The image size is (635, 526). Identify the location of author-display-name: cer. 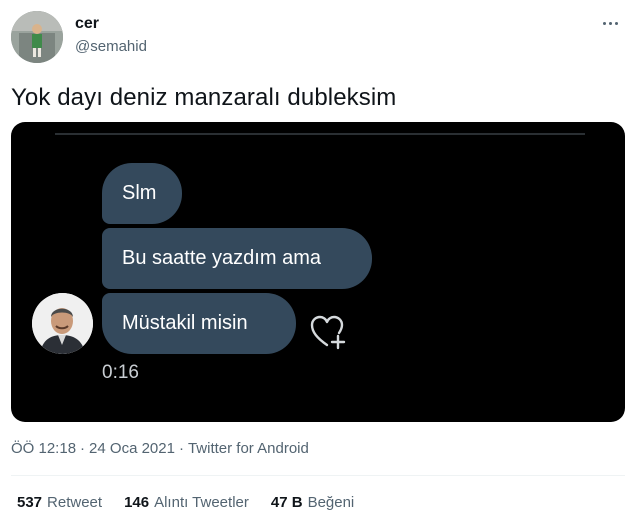
(87, 24).